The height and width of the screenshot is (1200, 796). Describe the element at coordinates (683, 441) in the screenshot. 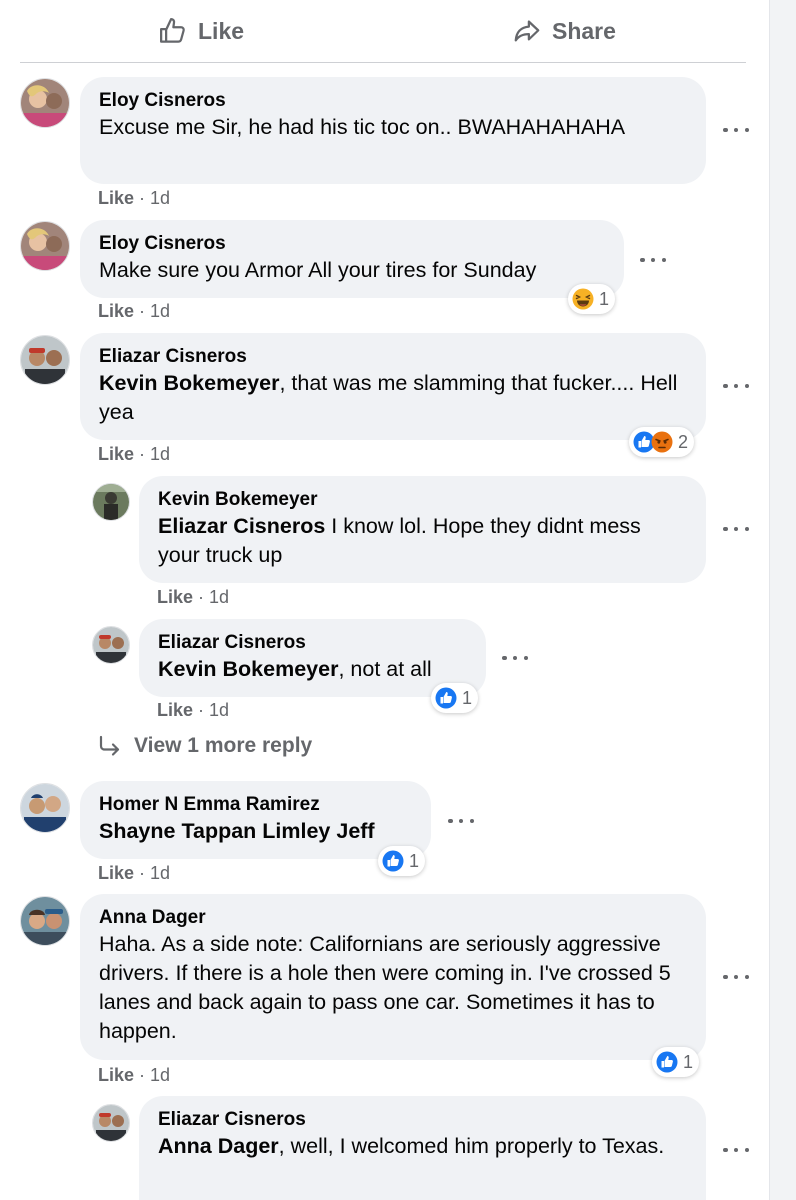

I see `reaction-count: 2` at that location.